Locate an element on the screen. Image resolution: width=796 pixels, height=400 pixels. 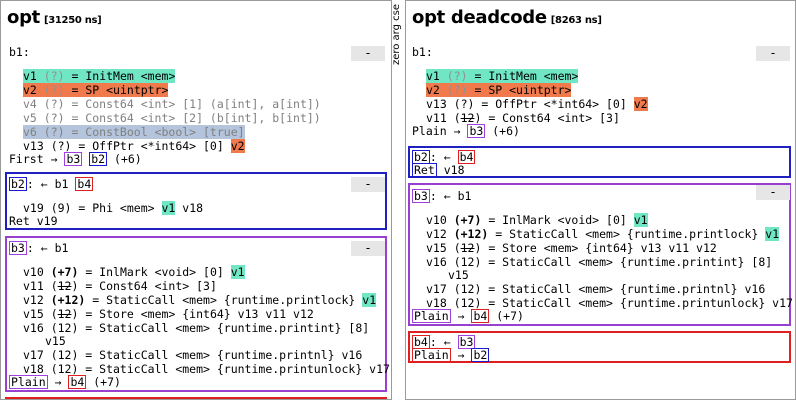
ret-arg-v18: v18 is located at coordinates (454, 170).